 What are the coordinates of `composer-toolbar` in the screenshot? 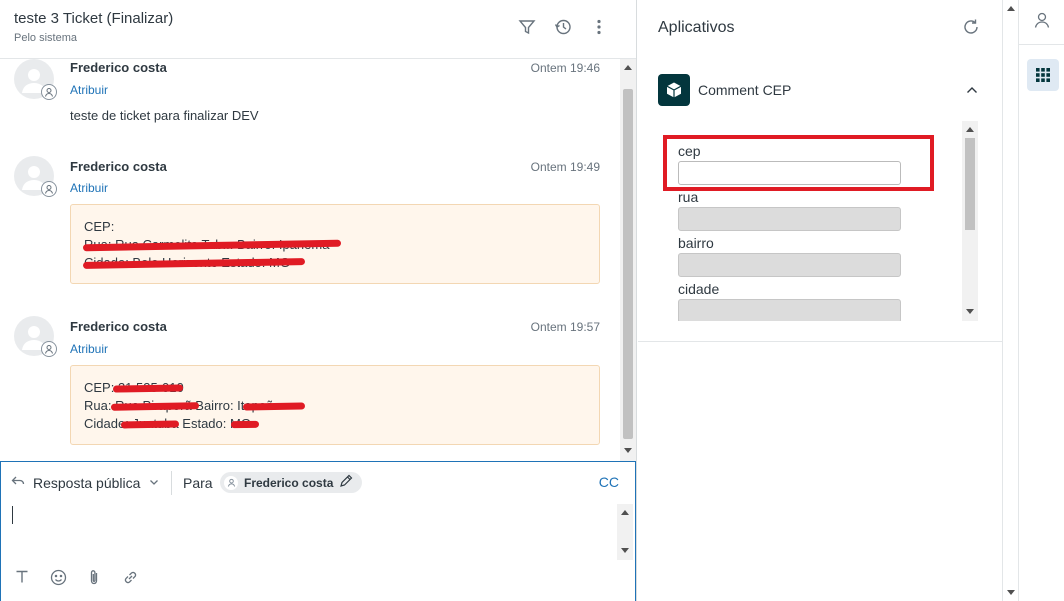 It's located at (76, 577).